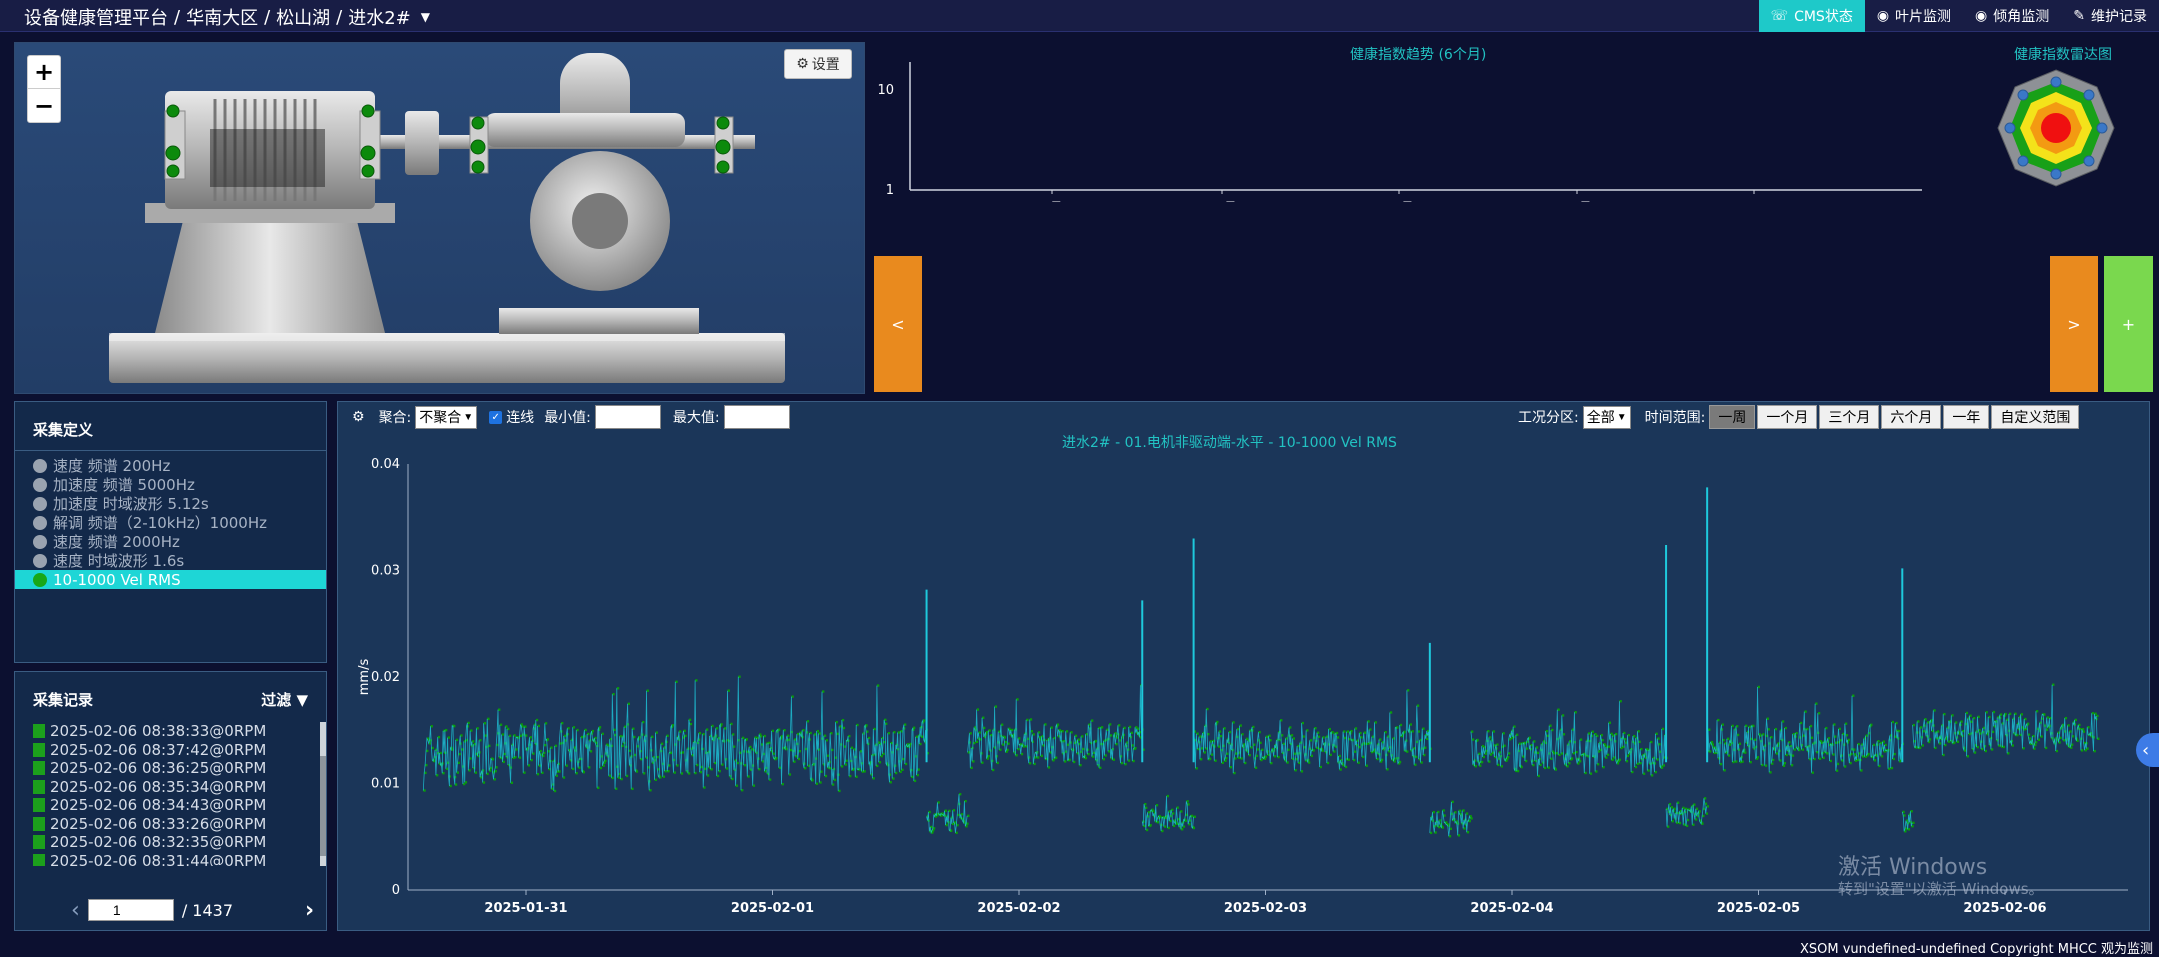  I want to click on definition-item: 速度 频谱 200Hz, so click(170, 465).